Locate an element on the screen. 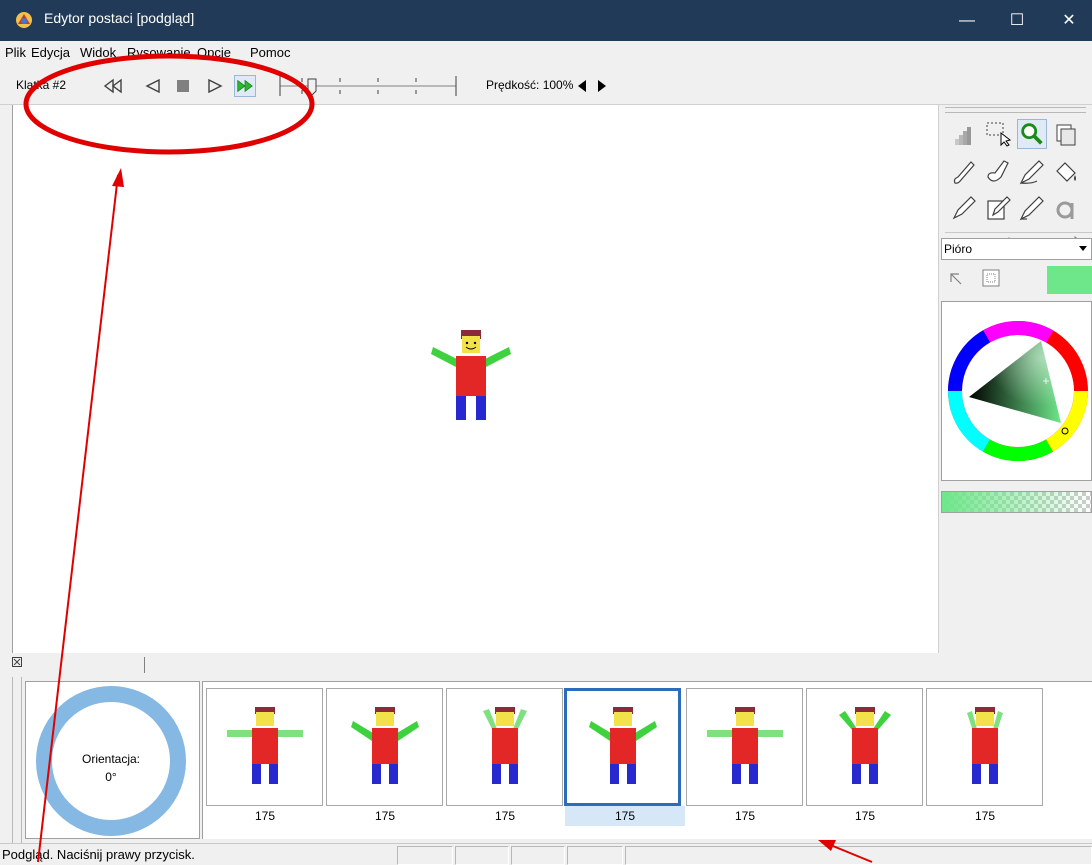 This screenshot has width=1092, height=865. orientation-label: Orientacja: is located at coordinates (111, 759).